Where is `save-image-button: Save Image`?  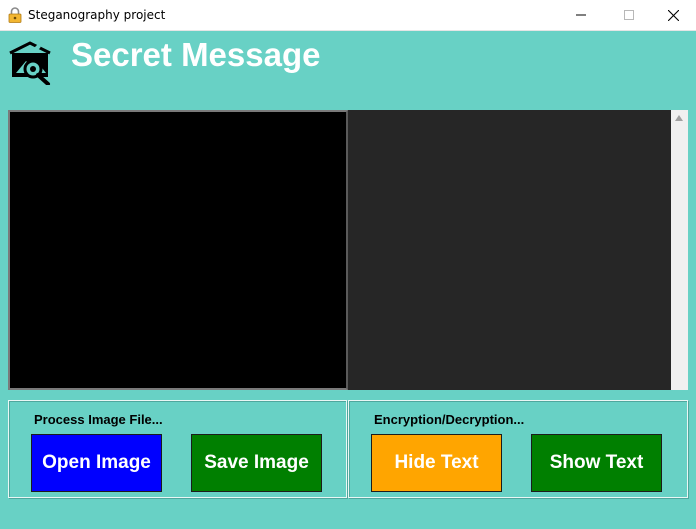 save-image-button: Save Image is located at coordinates (256, 463).